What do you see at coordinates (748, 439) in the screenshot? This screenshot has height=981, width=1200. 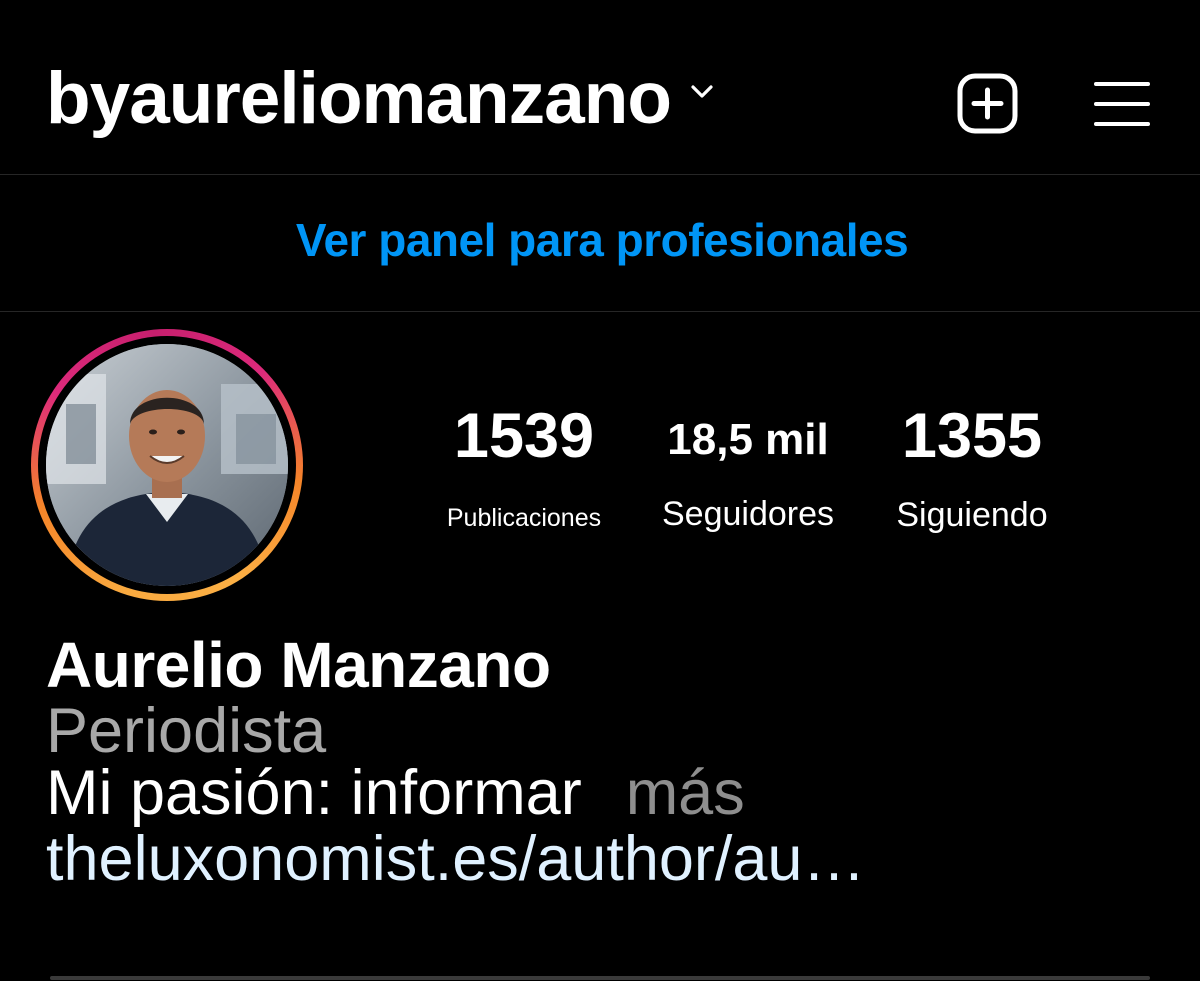 I see `followers-value: 18,5 mil` at bounding box center [748, 439].